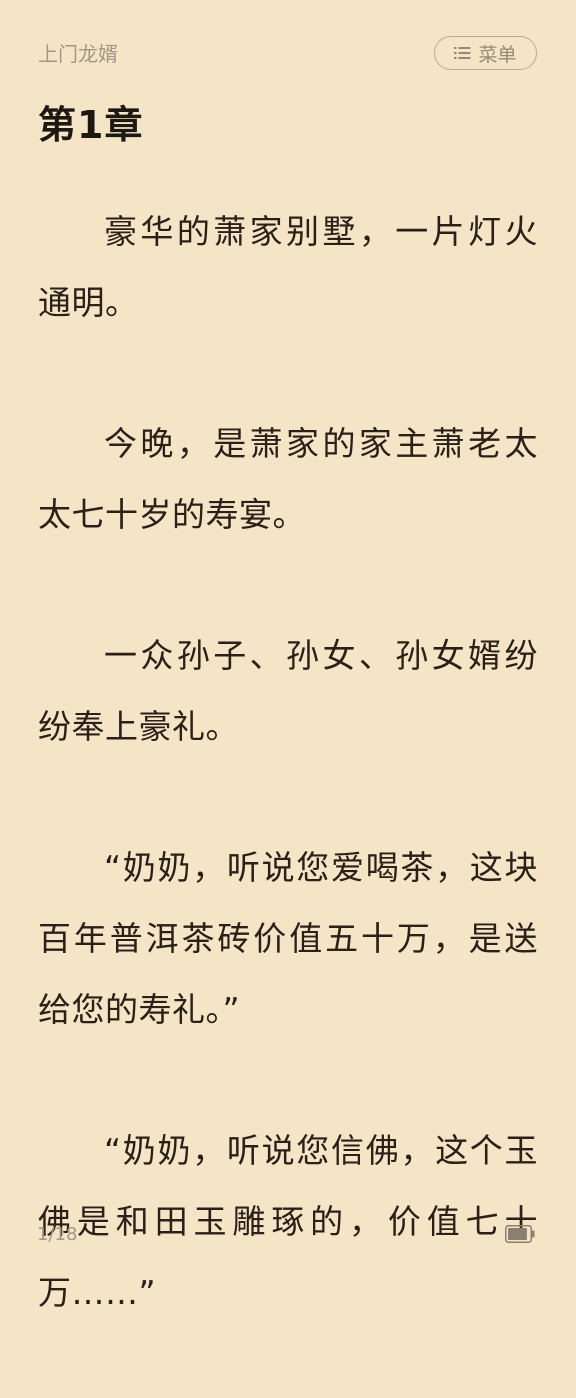  What do you see at coordinates (288, 267) in the screenshot?
I see `paragraph: 豪华的萧家别墅，一片灯火通明。` at bounding box center [288, 267].